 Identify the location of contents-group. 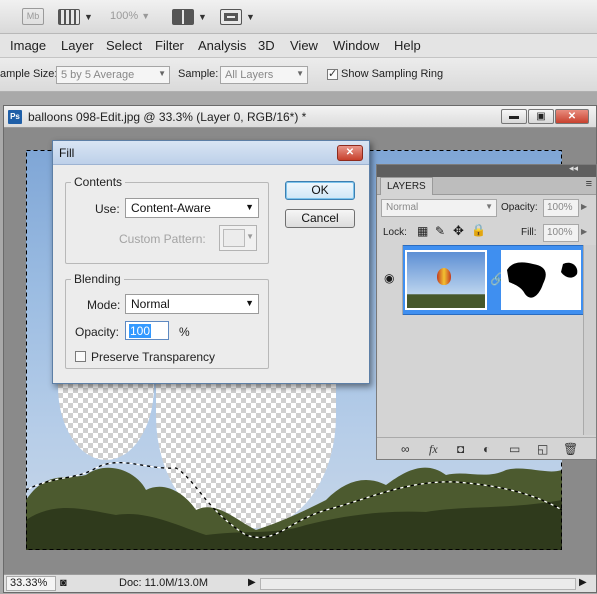
(167, 223).